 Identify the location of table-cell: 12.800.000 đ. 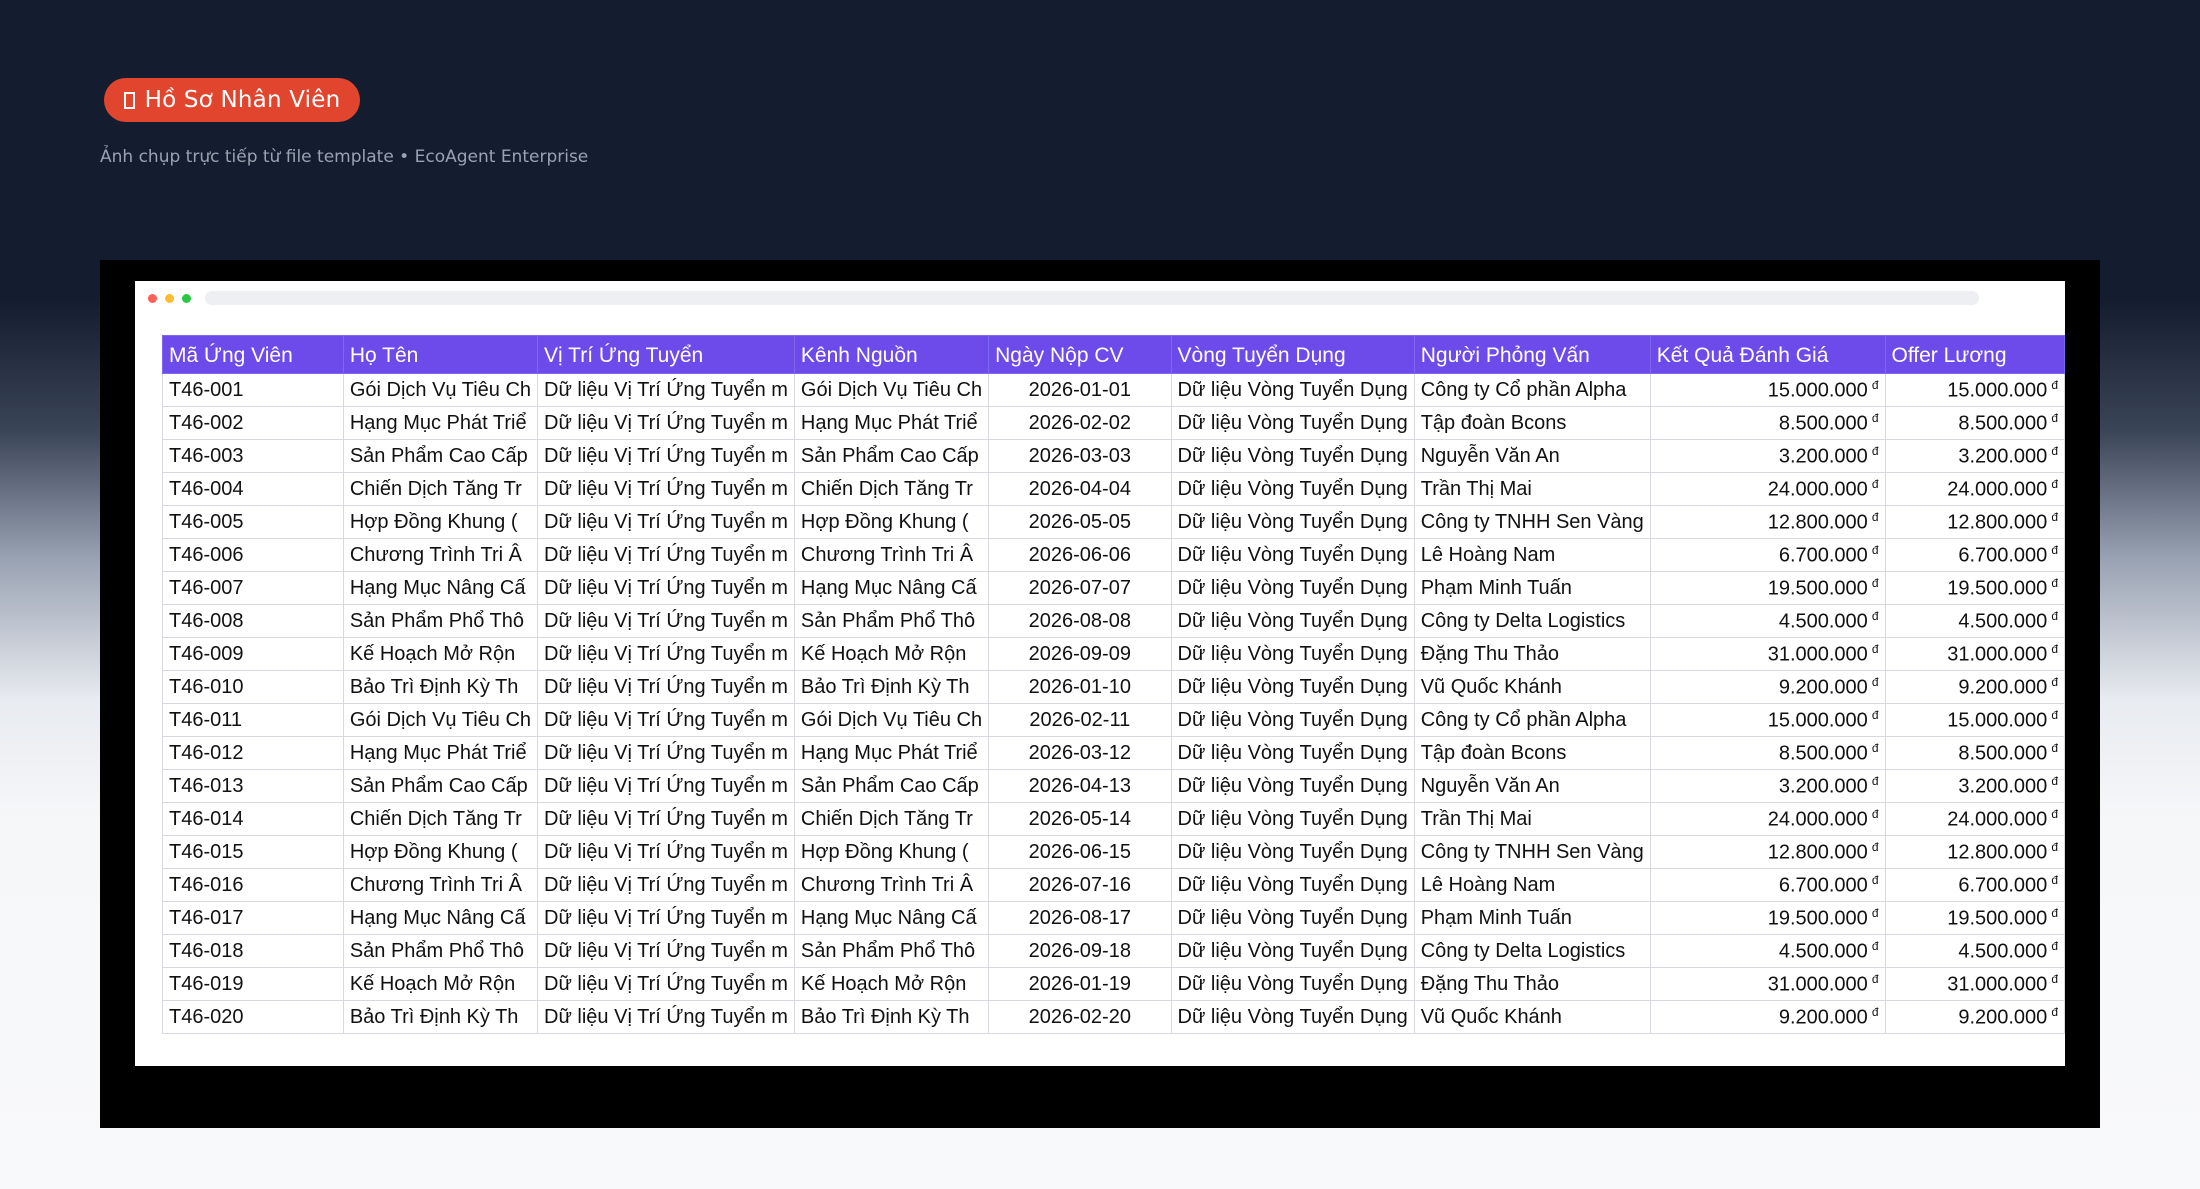
(1974, 852).